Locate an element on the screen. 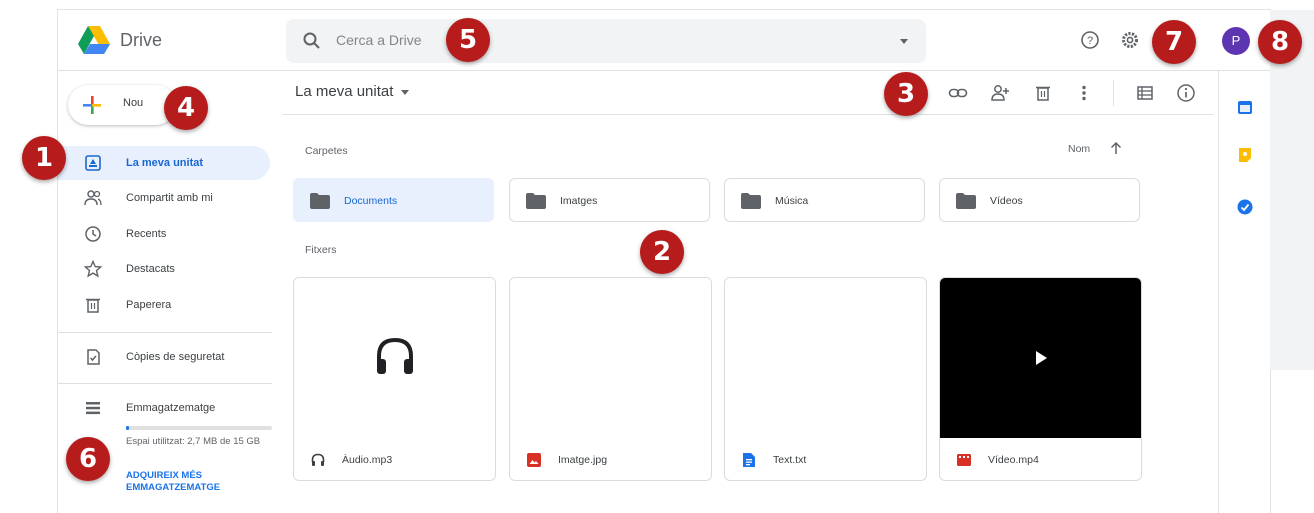 Image resolution: width=1314 pixels, height=513 pixels. video-preview is located at coordinates (1040, 358).